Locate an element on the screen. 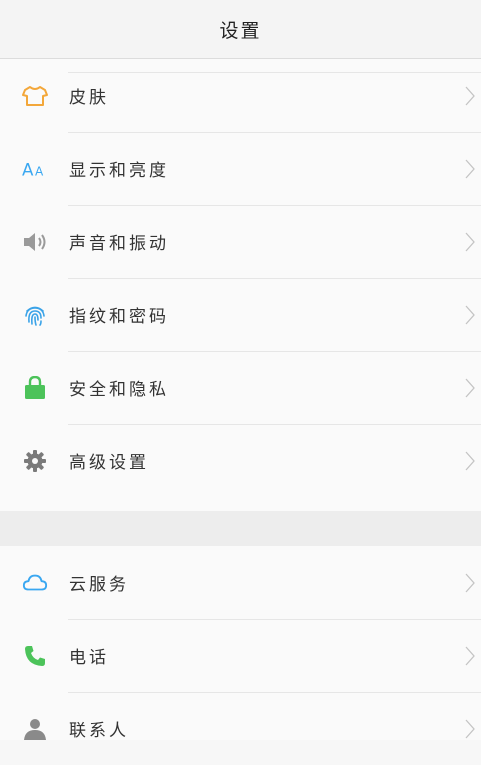  settings-item-skin: 皮肤 is located at coordinates (240, 95).